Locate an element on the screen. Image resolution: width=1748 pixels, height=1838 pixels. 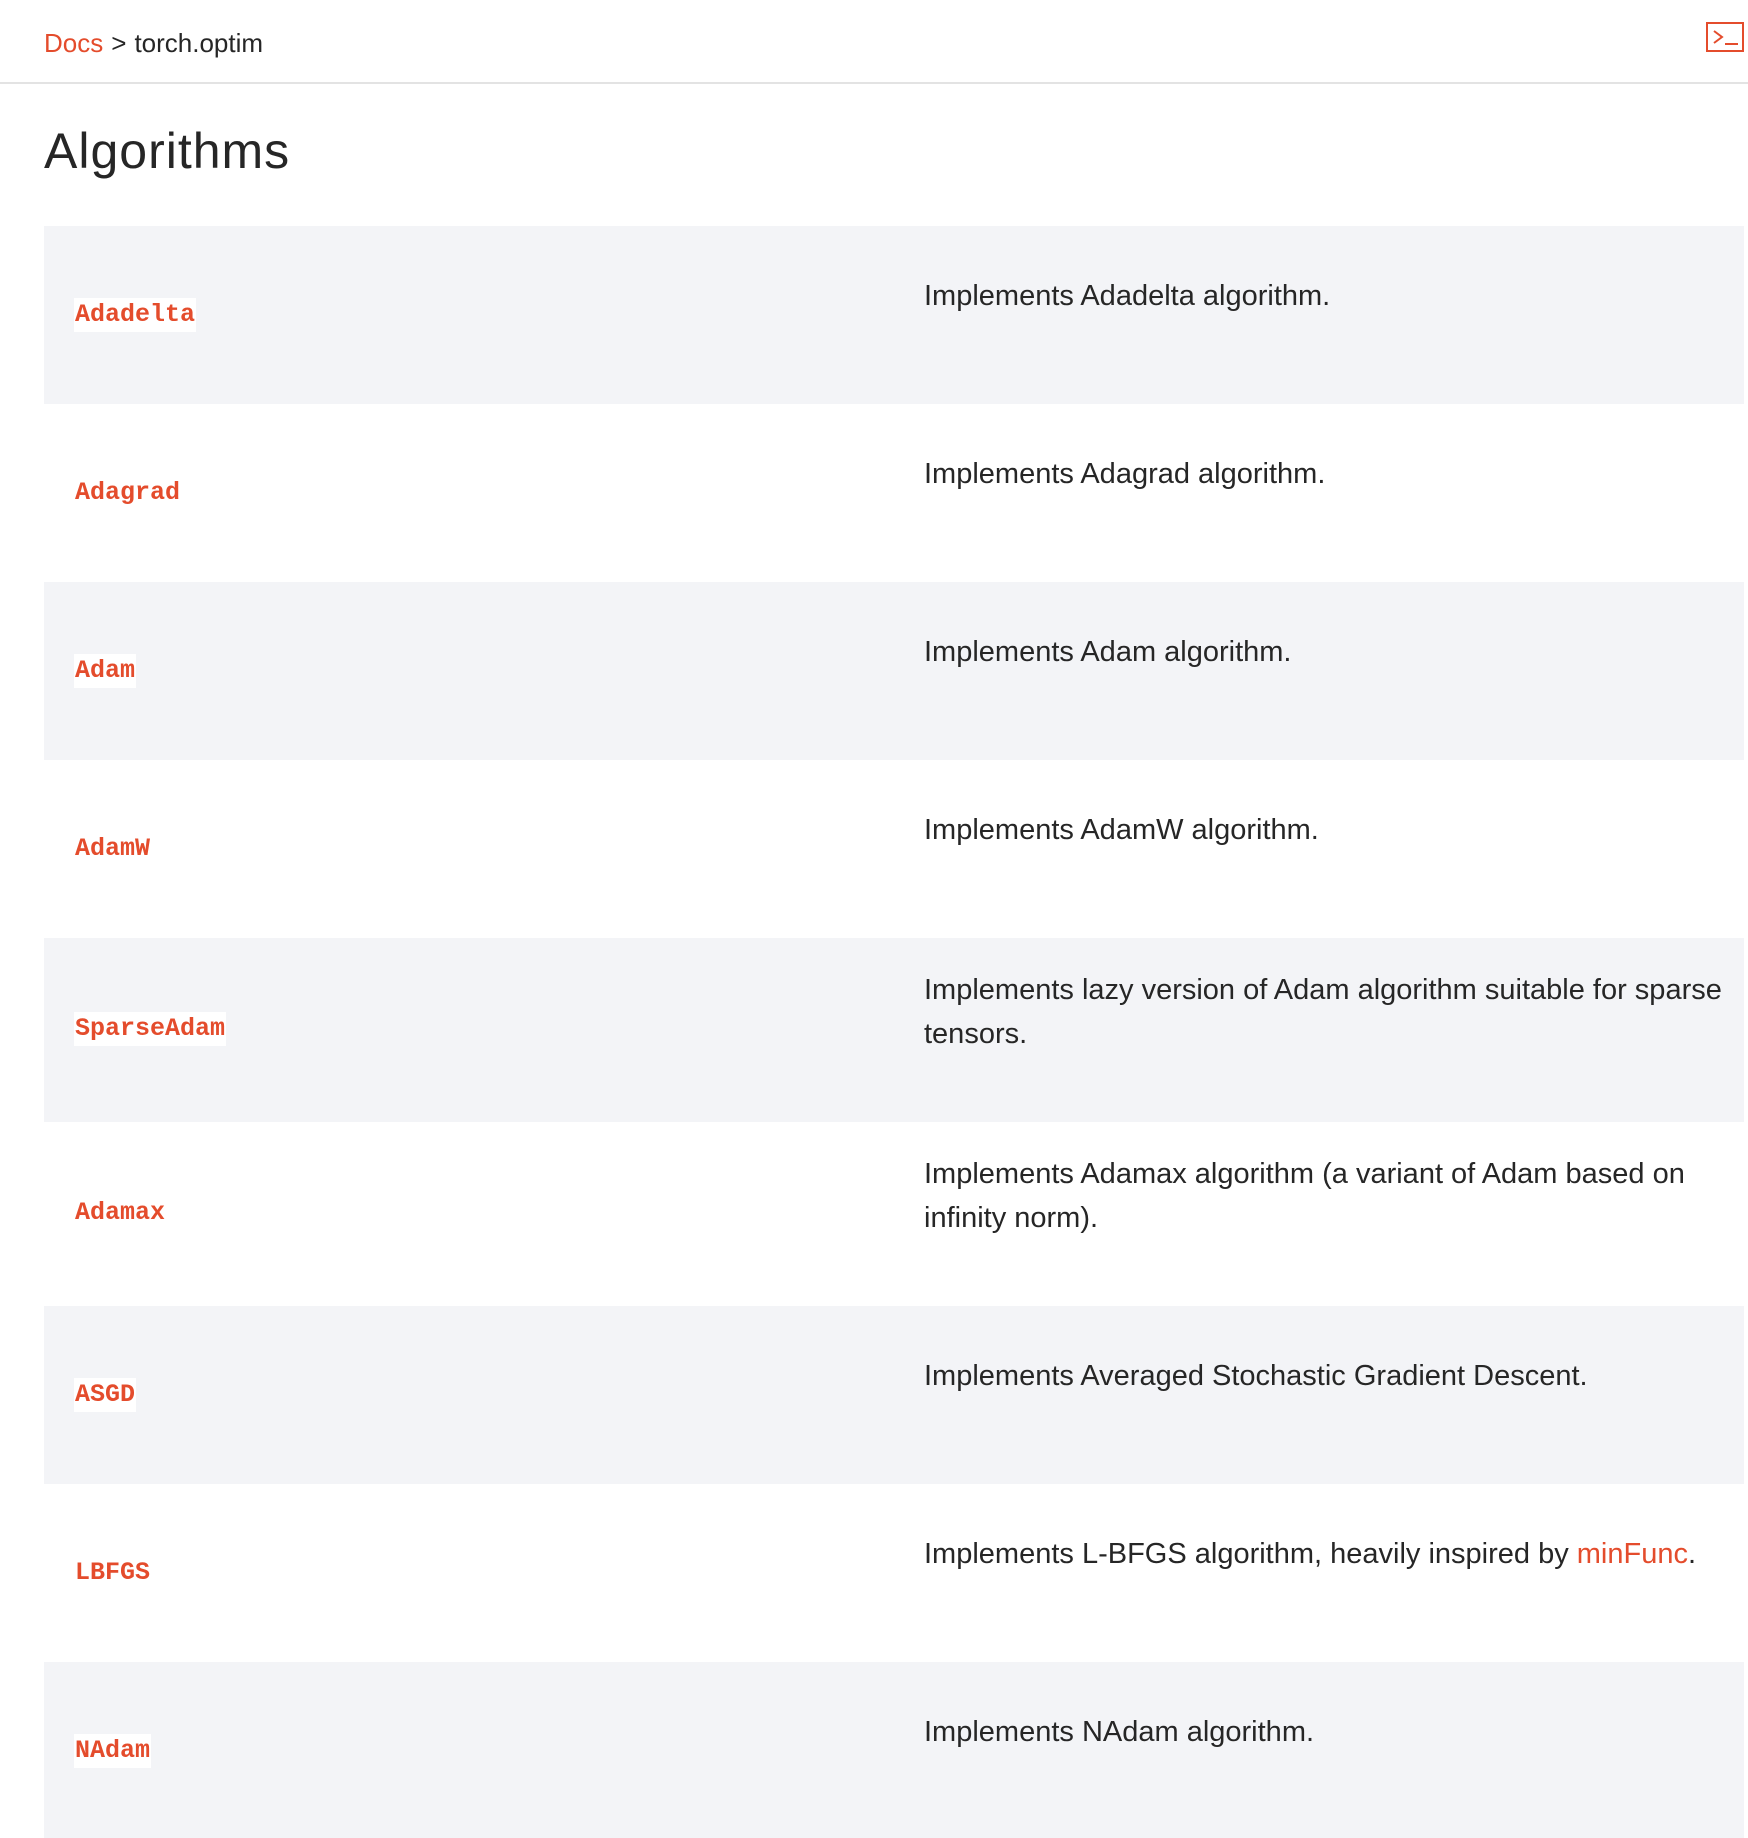
breadcrumb: Docs > torch.optim is located at coordinates (153, 43).